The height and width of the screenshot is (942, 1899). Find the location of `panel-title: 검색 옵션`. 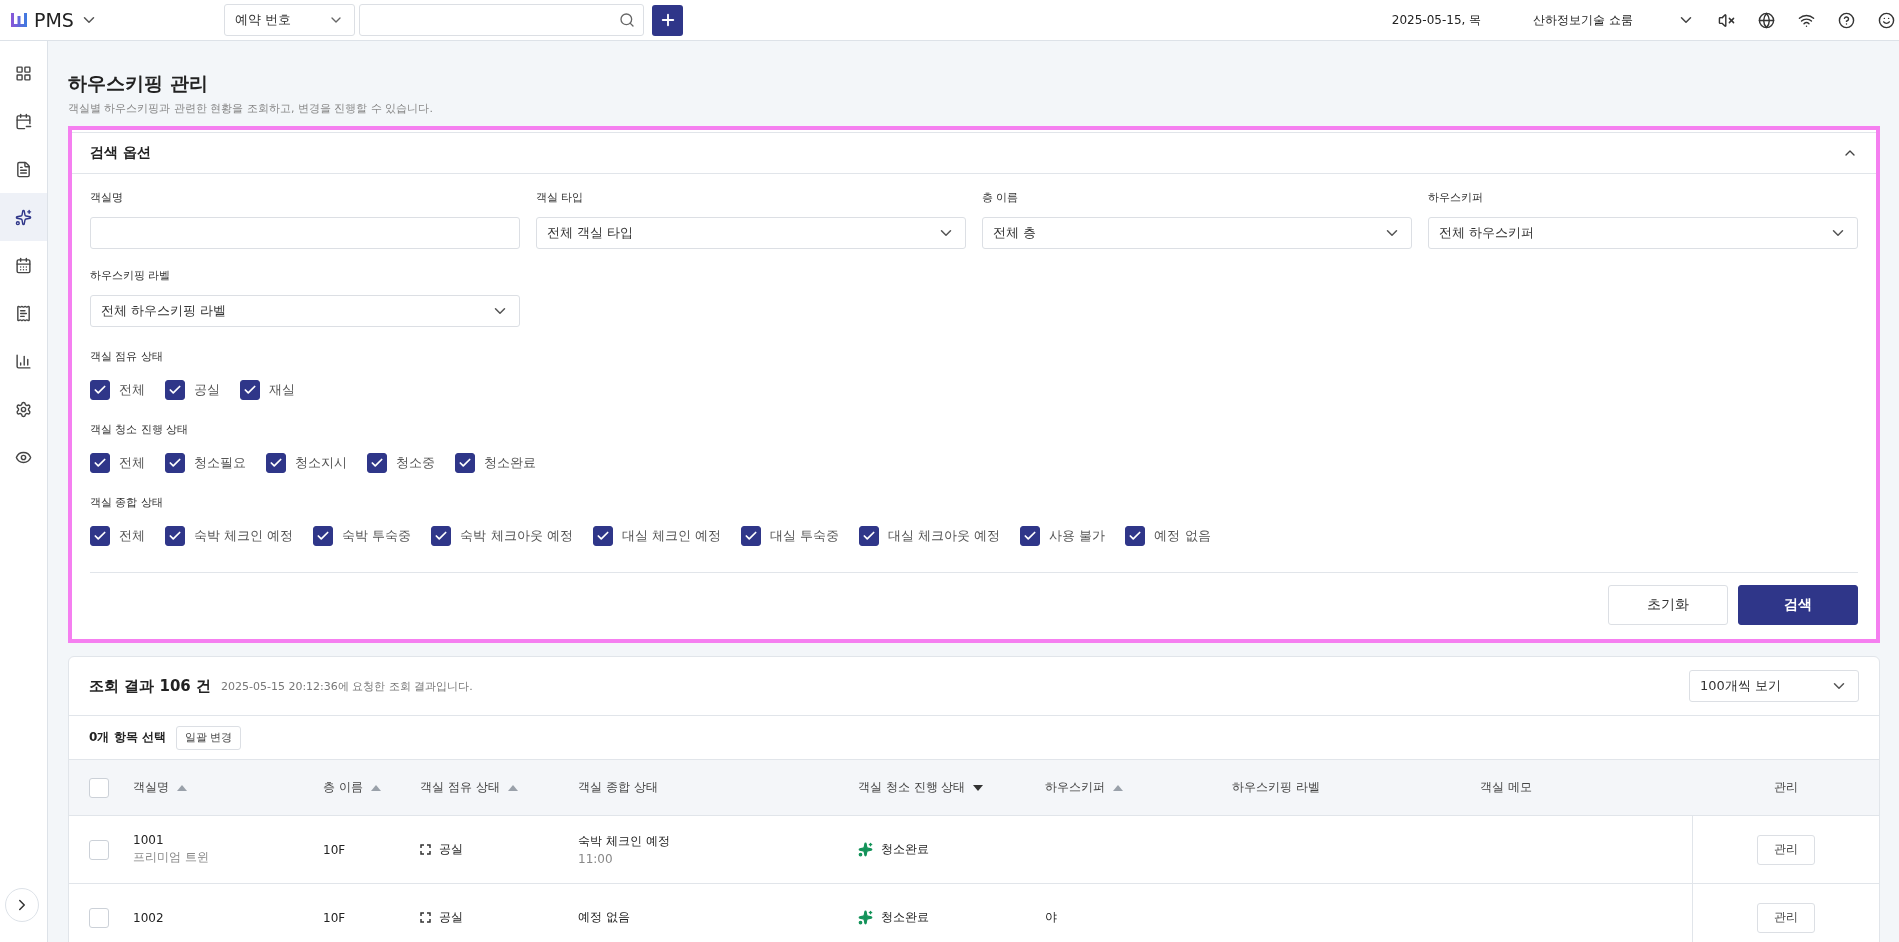

panel-title: 검색 옵션 is located at coordinates (120, 153).